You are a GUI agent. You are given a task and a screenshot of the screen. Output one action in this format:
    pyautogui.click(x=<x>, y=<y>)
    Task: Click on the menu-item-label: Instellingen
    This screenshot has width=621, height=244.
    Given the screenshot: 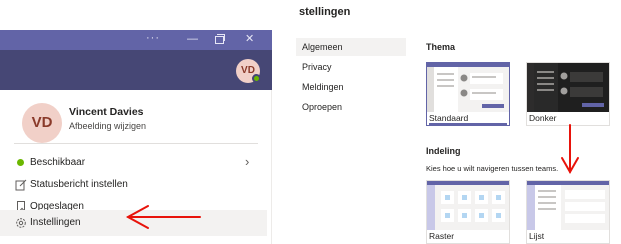 What is the action you would take?
    pyautogui.click(x=55, y=222)
    